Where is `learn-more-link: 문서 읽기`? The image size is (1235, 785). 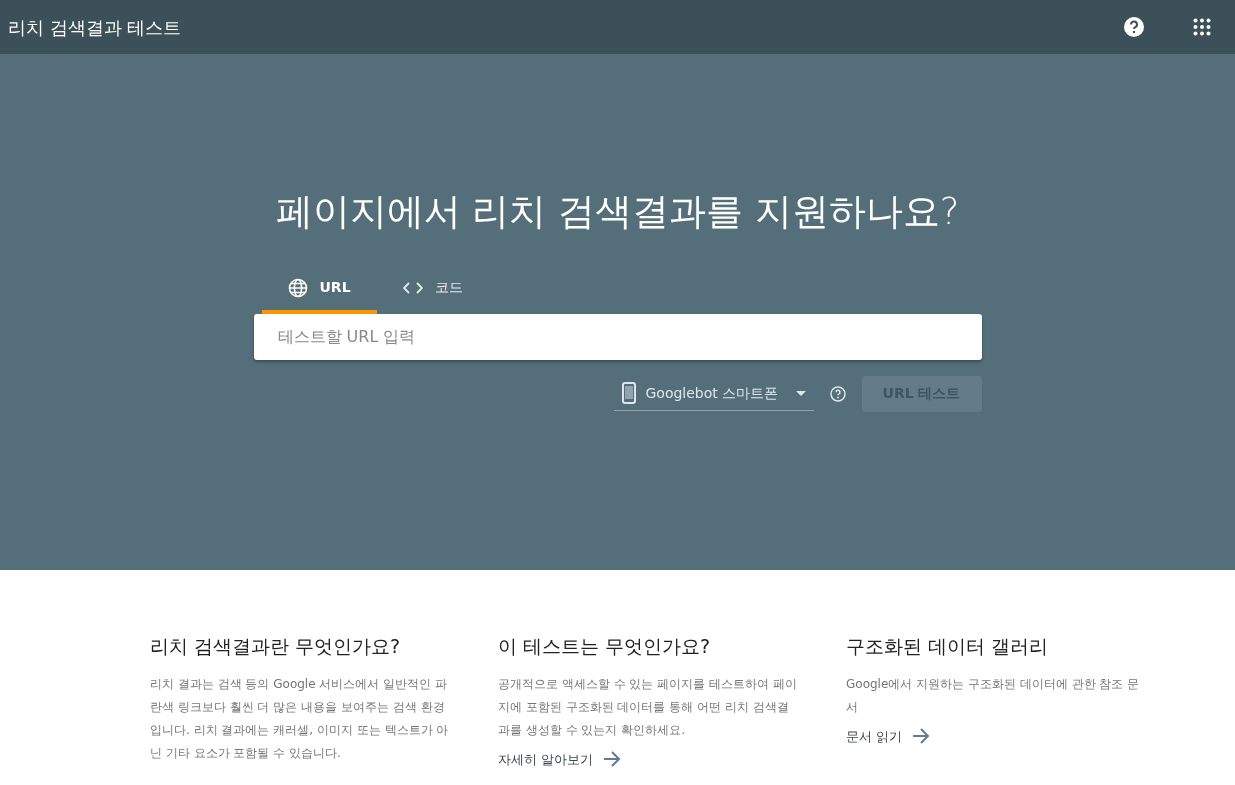
learn-more-link: 문서 읽기 is located at coordinates (888, 736).